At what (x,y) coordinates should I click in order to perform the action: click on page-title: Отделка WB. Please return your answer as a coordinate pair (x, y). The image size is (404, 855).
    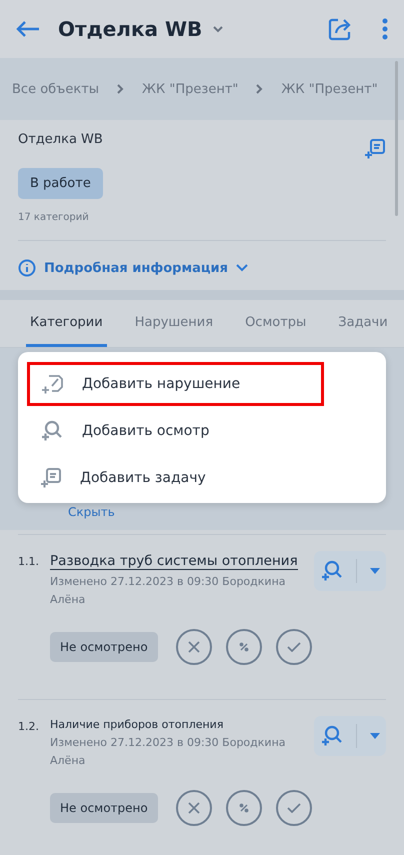
    Looking at the image, I should click on (130, 29).